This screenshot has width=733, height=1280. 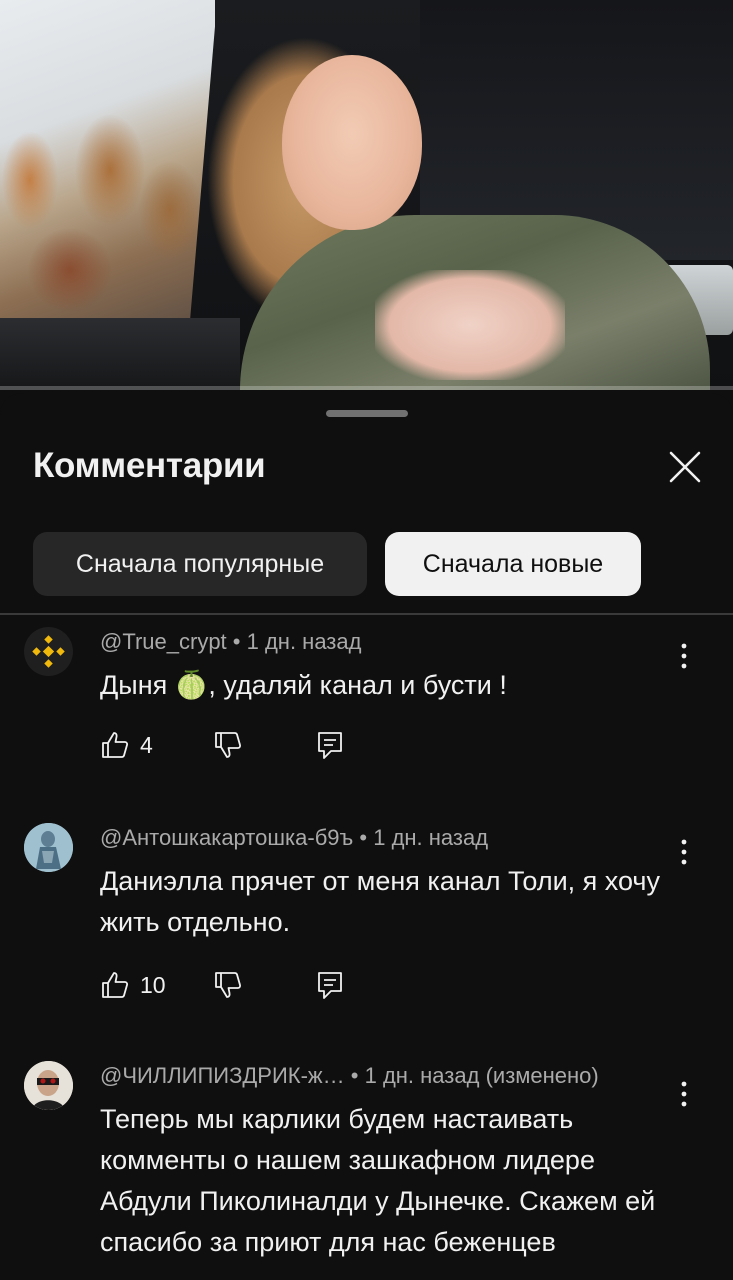 I want to click on like-button: 4, so click(x=126, y=745).